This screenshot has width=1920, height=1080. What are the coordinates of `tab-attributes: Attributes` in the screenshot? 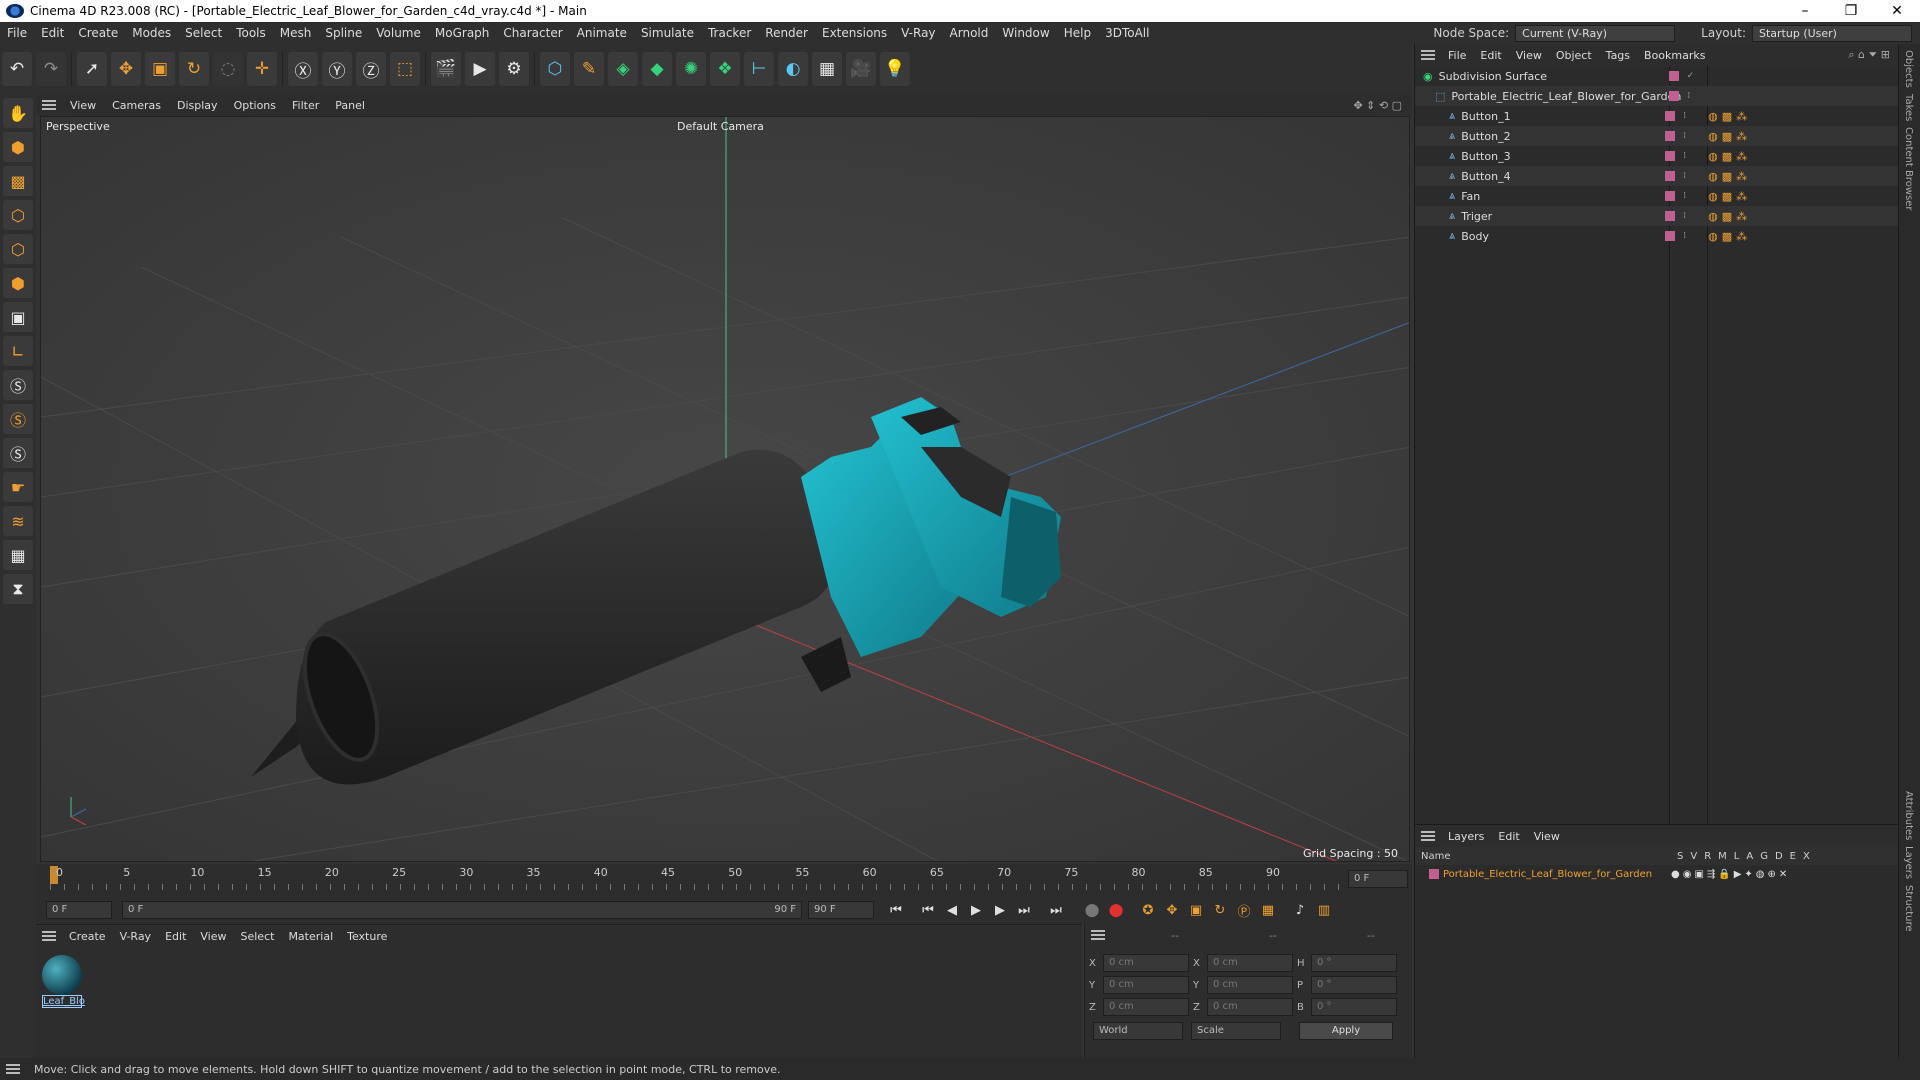 It's located at (1908, 815).